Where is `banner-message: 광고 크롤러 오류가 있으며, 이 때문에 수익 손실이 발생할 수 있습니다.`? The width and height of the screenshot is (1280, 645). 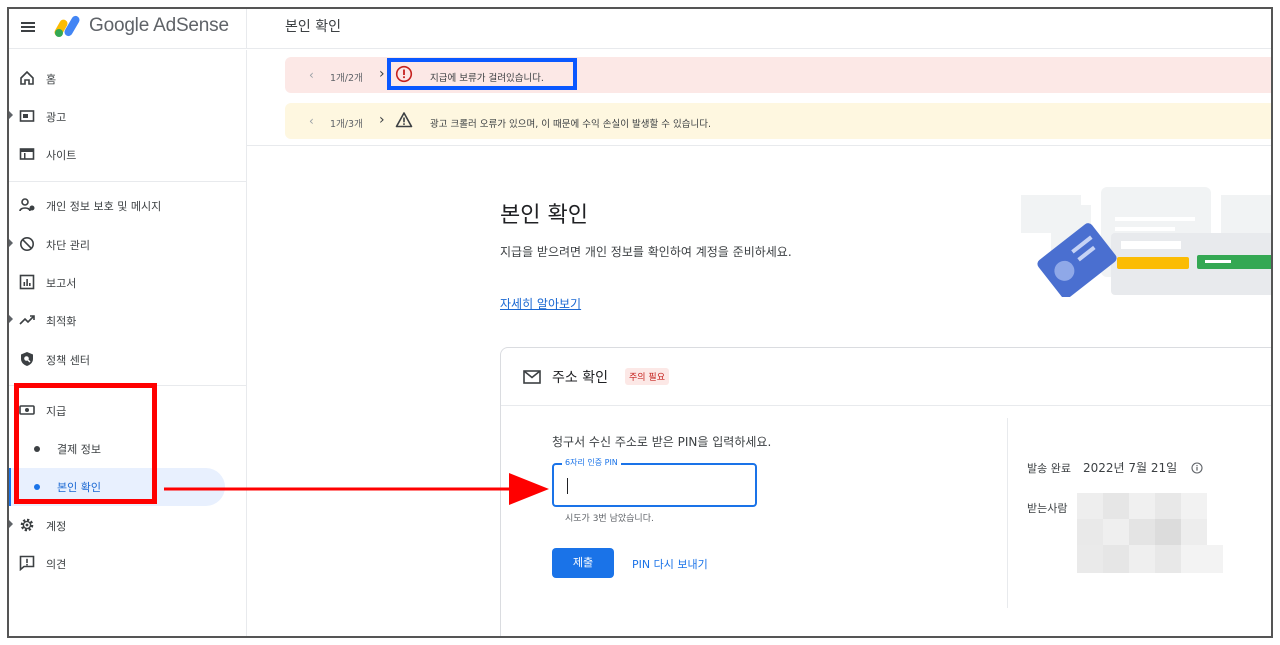 banner-message: 광고 크롤러 오류가 있으며, 이 때문에 수익 손실이 발생할 수 있습니다. is located at coordinates (570, 123).